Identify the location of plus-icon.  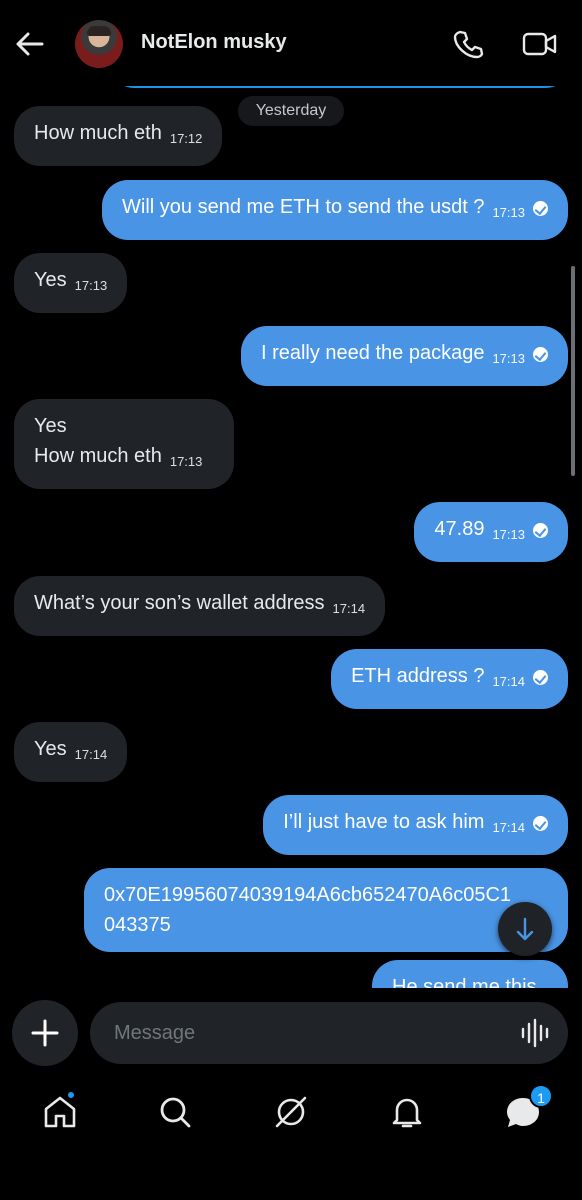
(45, 1033).